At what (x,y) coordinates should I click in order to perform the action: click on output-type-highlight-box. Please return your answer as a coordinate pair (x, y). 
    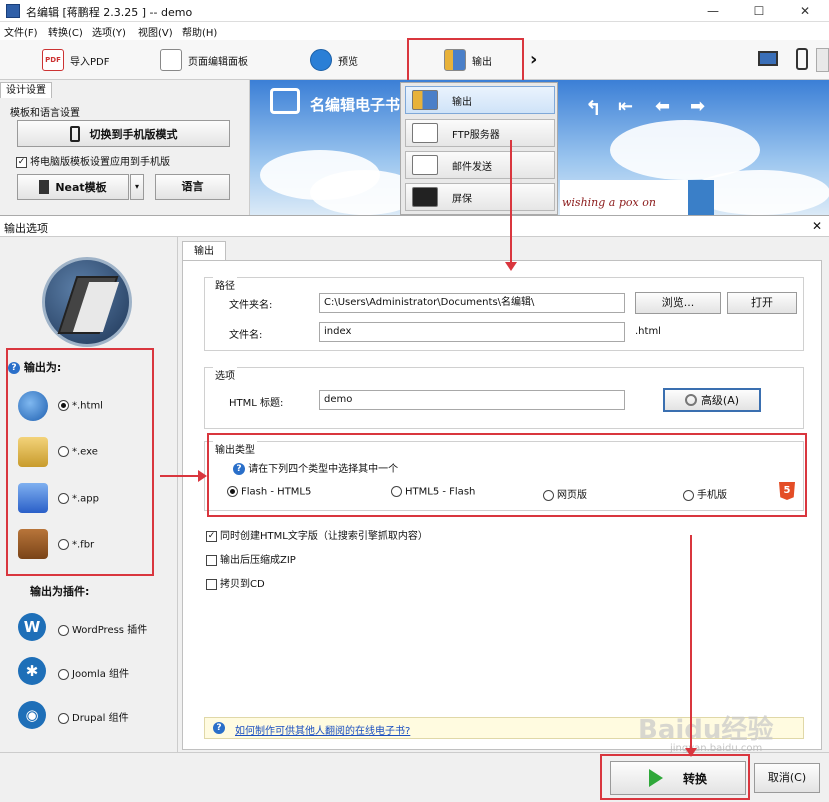
    Looking at the image, I should click on (507, 475).